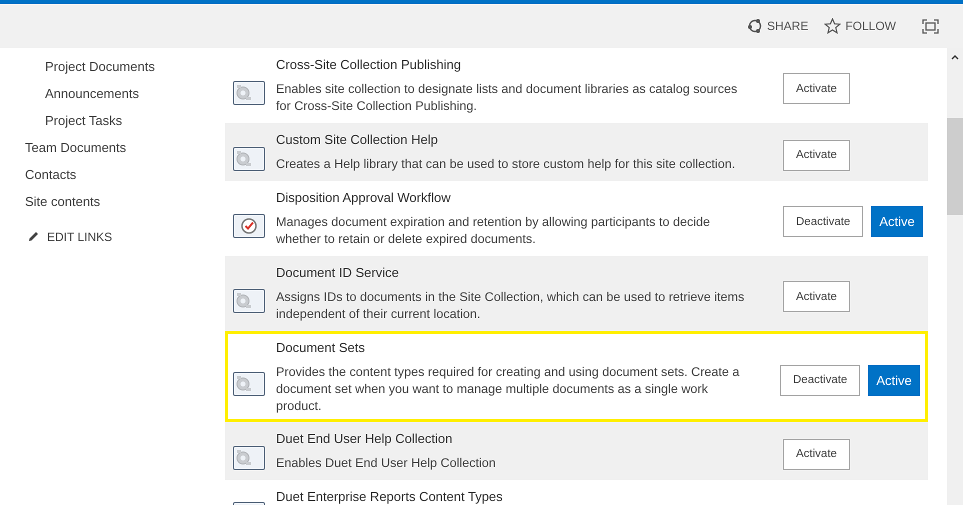 This screenshot has width=963, height=505. Describe the element at coordinates (338, 273) in the screenshot. I see `feature-title: Document ID Service` at that location.